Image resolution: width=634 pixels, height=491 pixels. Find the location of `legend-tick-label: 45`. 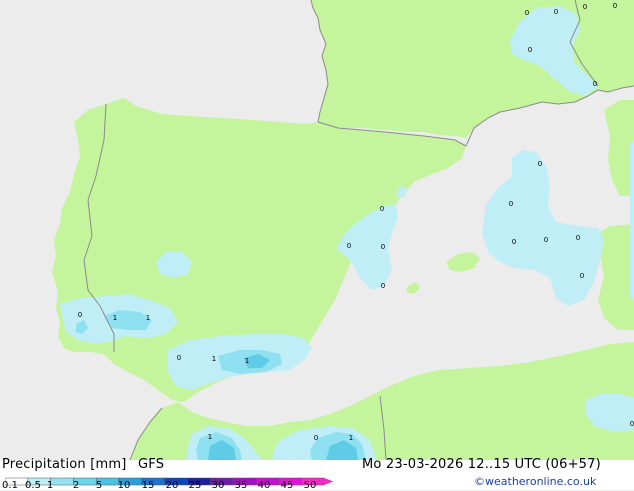

legend-tick-label: 45 is located at coordinates (287, 485).